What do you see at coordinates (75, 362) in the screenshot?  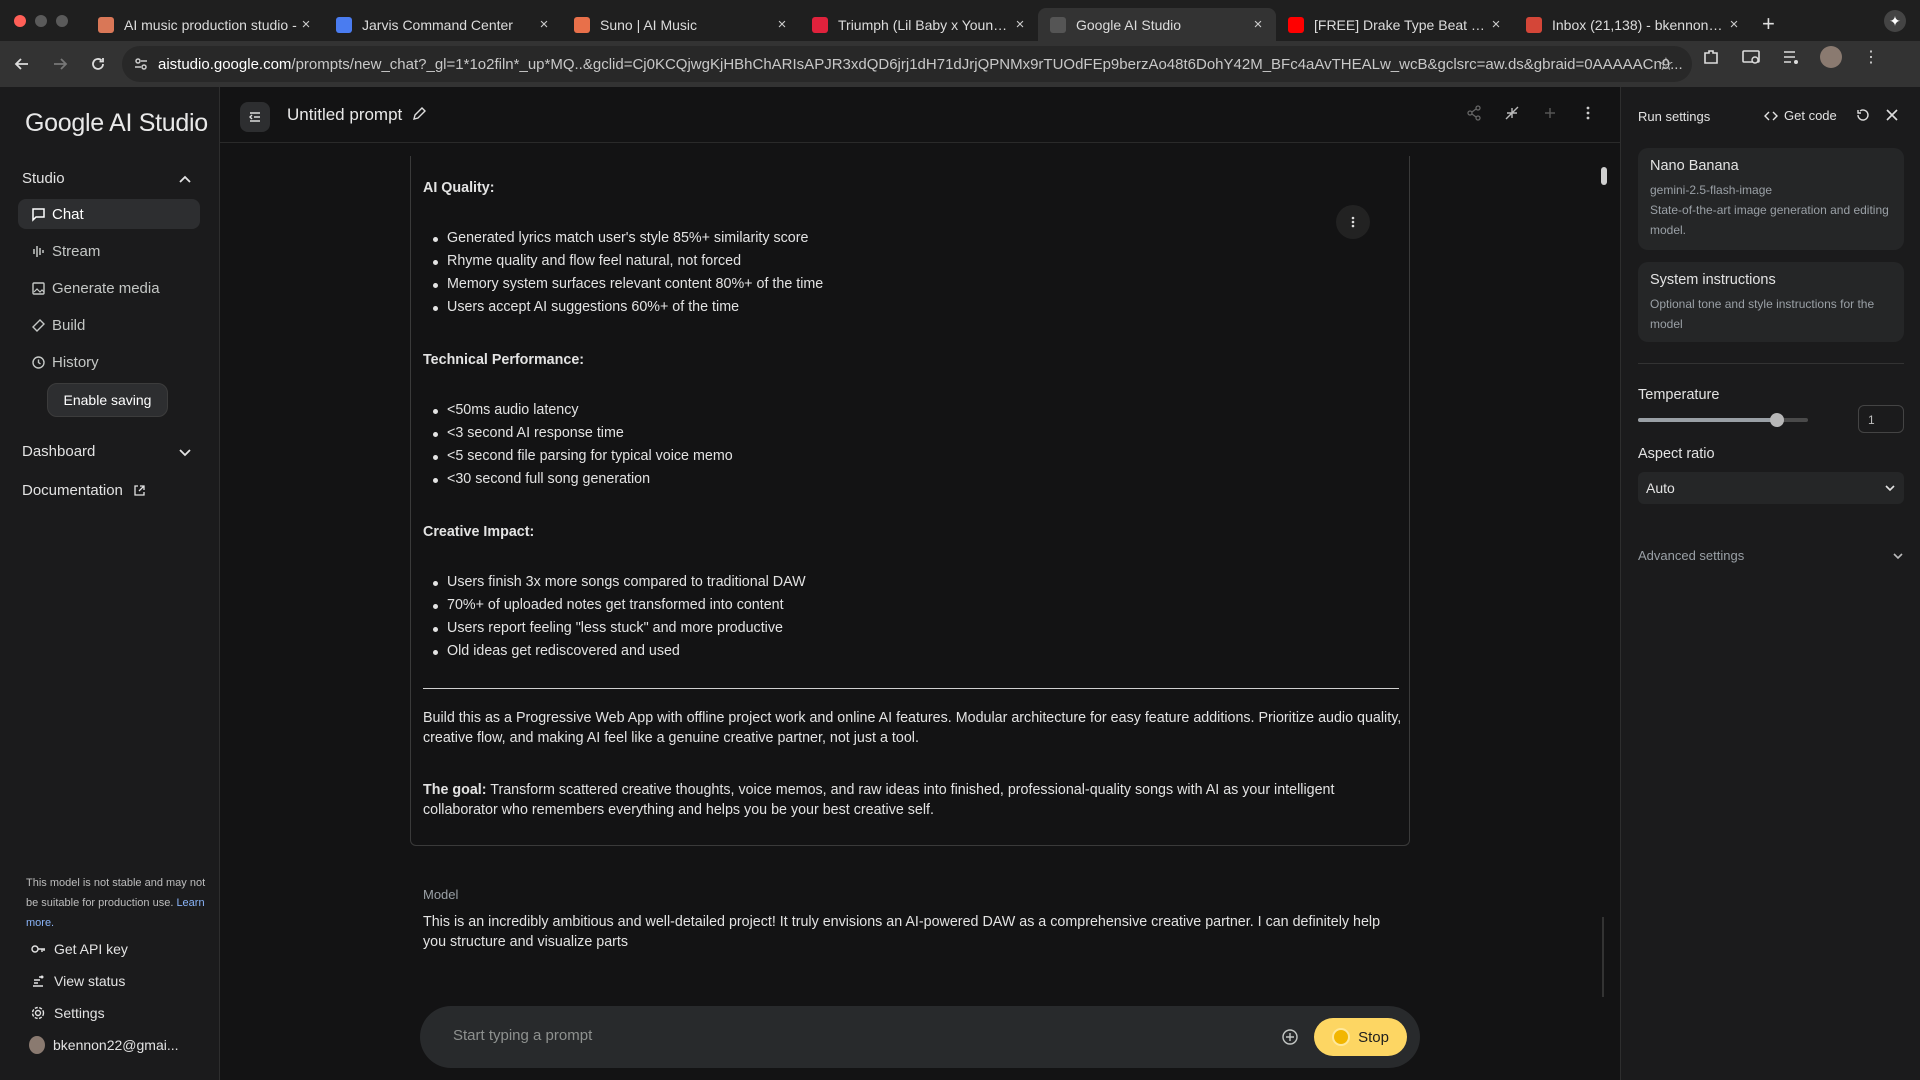 I see `sidebar-item-label: History` at bounding box center [75, 362].